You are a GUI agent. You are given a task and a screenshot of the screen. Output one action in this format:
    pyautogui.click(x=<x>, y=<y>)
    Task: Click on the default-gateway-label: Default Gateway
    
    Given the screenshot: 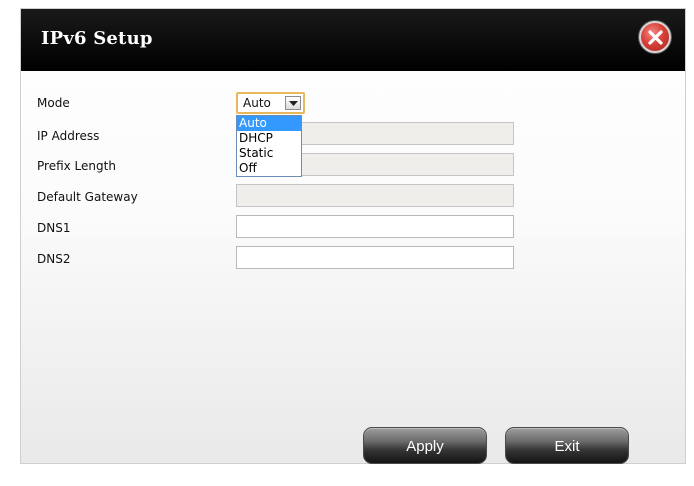 What is the action you would take?
    pyautogui.click(x=87, y=197)
    